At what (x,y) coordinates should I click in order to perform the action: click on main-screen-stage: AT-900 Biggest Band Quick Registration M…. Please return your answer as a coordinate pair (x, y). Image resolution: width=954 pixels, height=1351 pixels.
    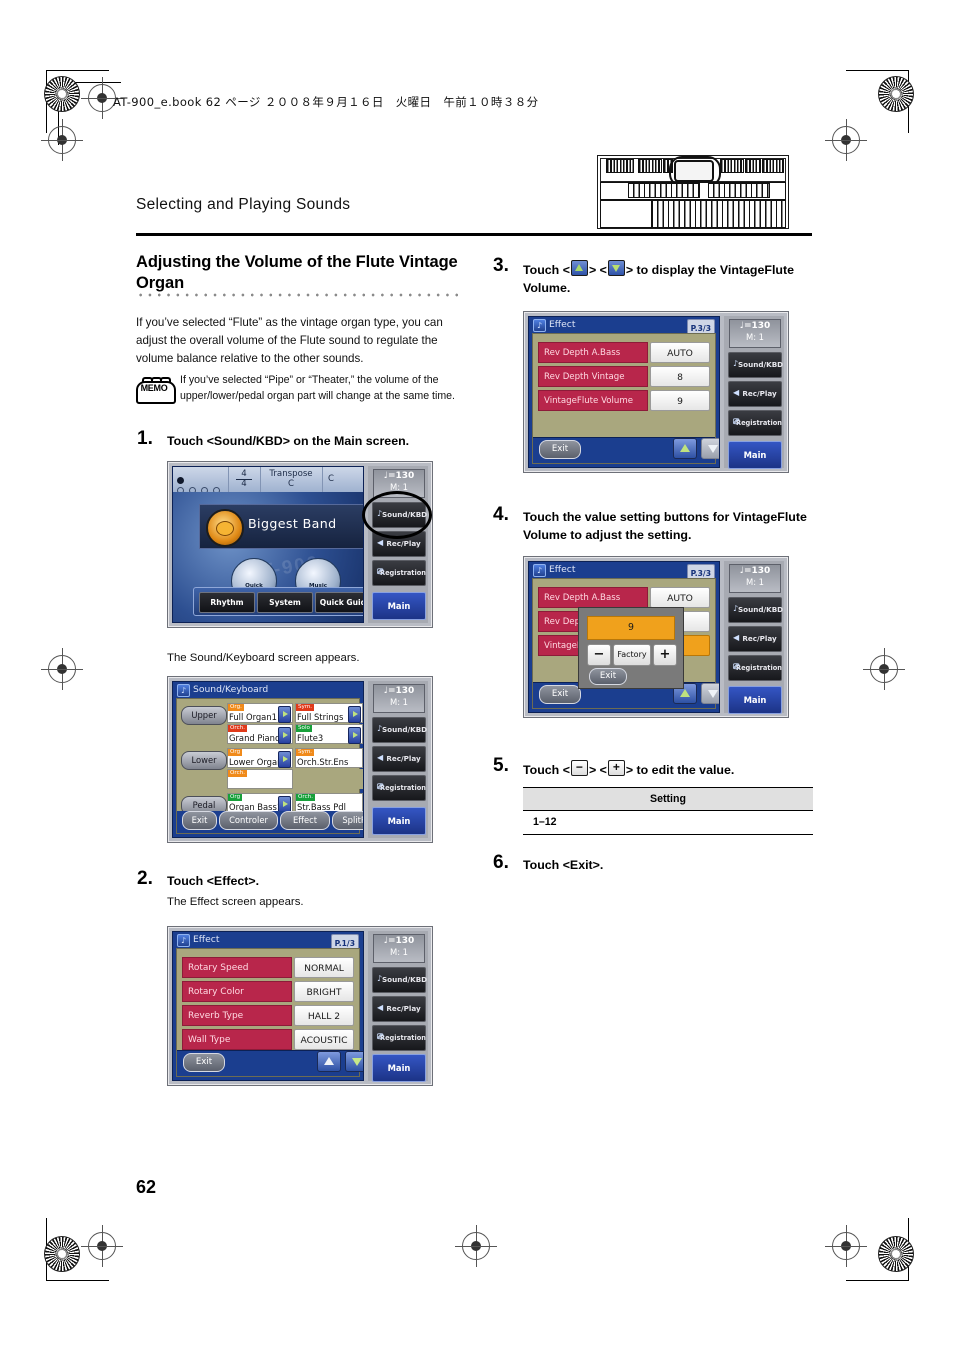
    Looking at the image, I should click on (268, 557).